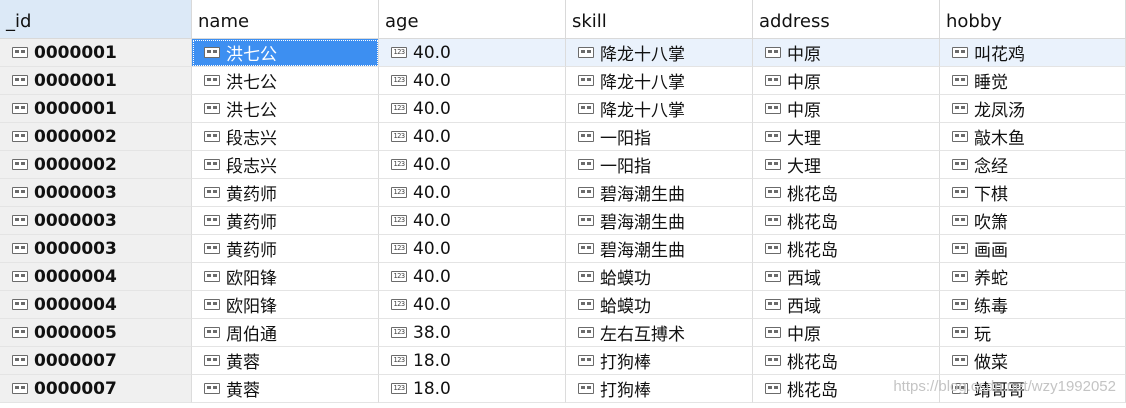  What do you see at coordinates (625, 139) in the screenshot?
I see `cell-value: 一阳指` at bounding box center [625, 139].